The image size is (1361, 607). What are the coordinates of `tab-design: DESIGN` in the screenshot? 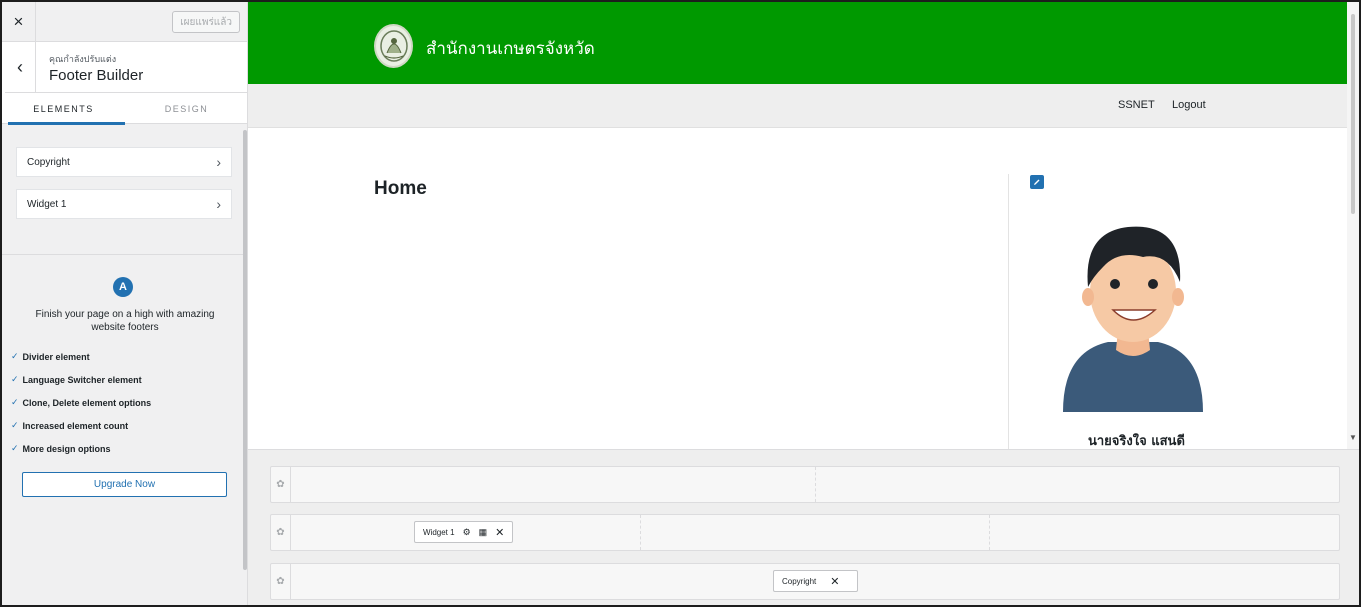 It's located at (186, 108).